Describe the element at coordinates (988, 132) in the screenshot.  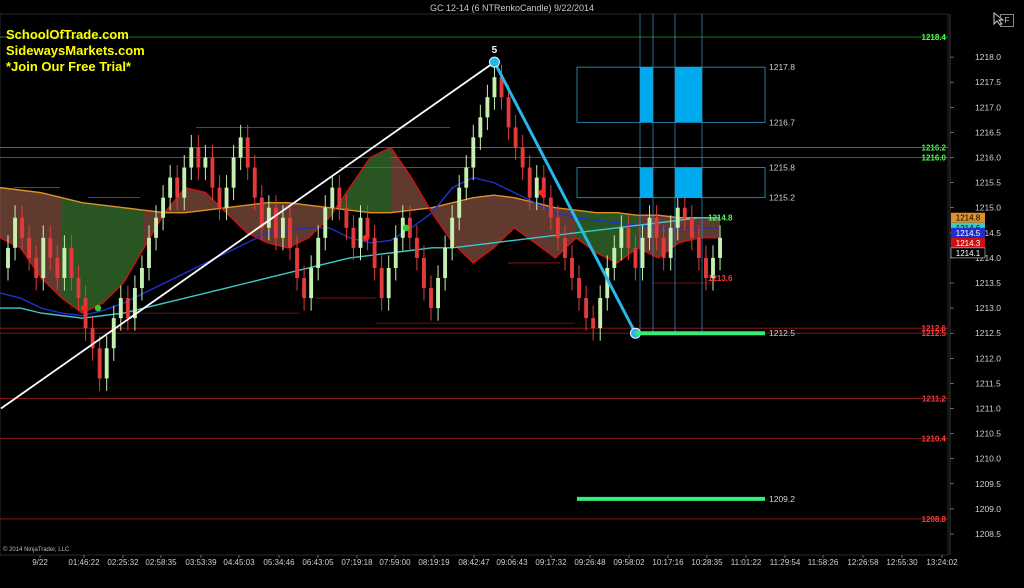
I see `y-tick-label: 1216.5` at that location.